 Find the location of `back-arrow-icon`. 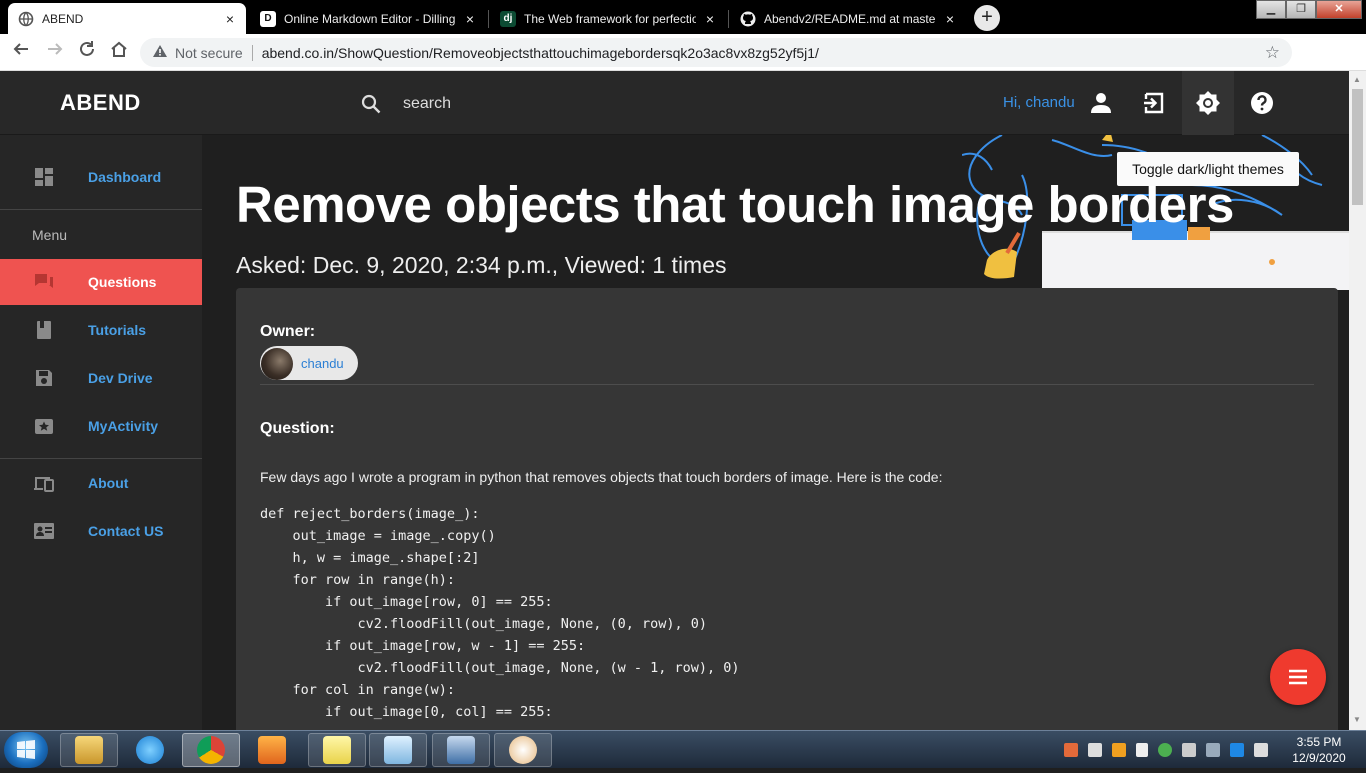

back-arrow-icon is located at coordinates (20, 49).